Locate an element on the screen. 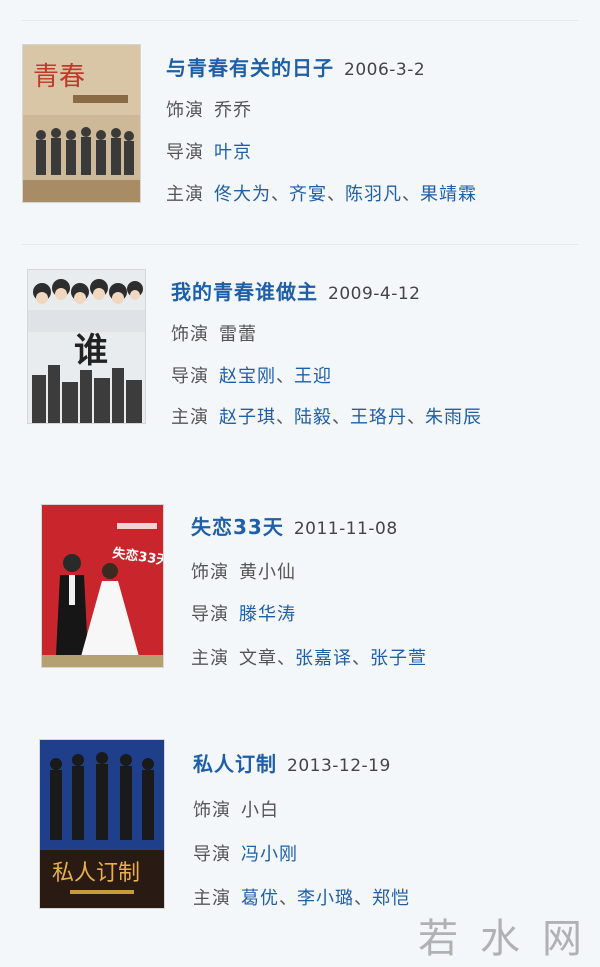 The width and height of the screenshot is (600, 967). film-1-title-row: 与青春有关的日子 2006-3-2 is located at coordinates (295, 66).